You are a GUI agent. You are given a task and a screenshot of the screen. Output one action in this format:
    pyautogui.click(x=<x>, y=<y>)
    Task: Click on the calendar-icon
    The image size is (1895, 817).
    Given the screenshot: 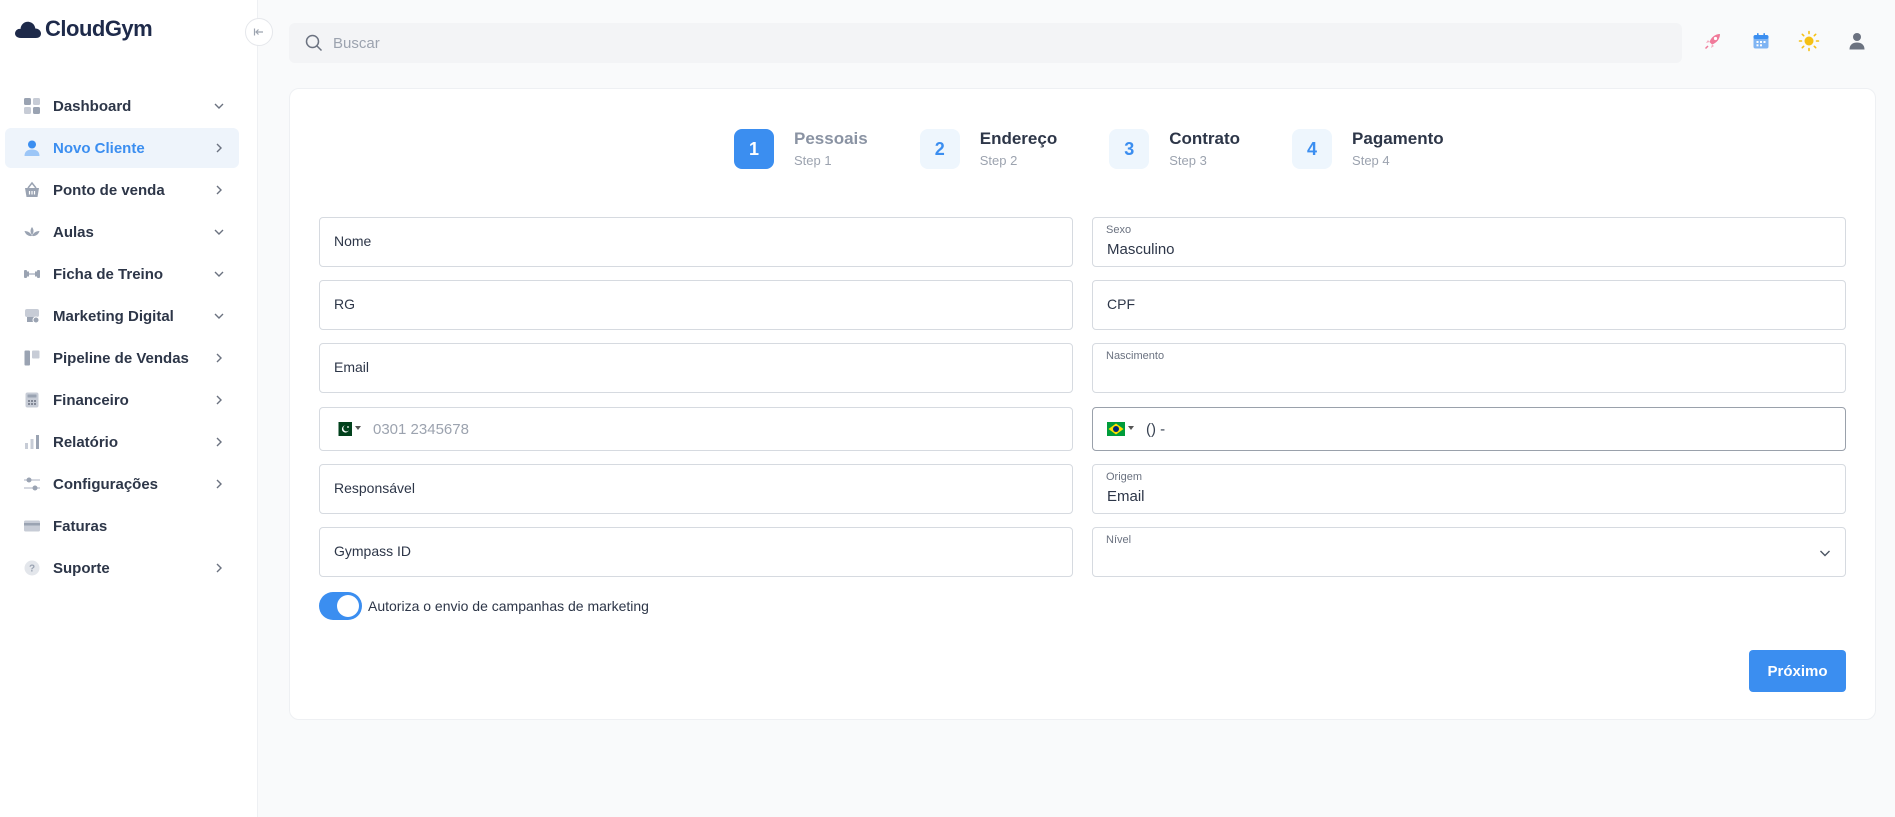 What is the action you would take?
    pyautogui.click(x=1761, y=41)
    